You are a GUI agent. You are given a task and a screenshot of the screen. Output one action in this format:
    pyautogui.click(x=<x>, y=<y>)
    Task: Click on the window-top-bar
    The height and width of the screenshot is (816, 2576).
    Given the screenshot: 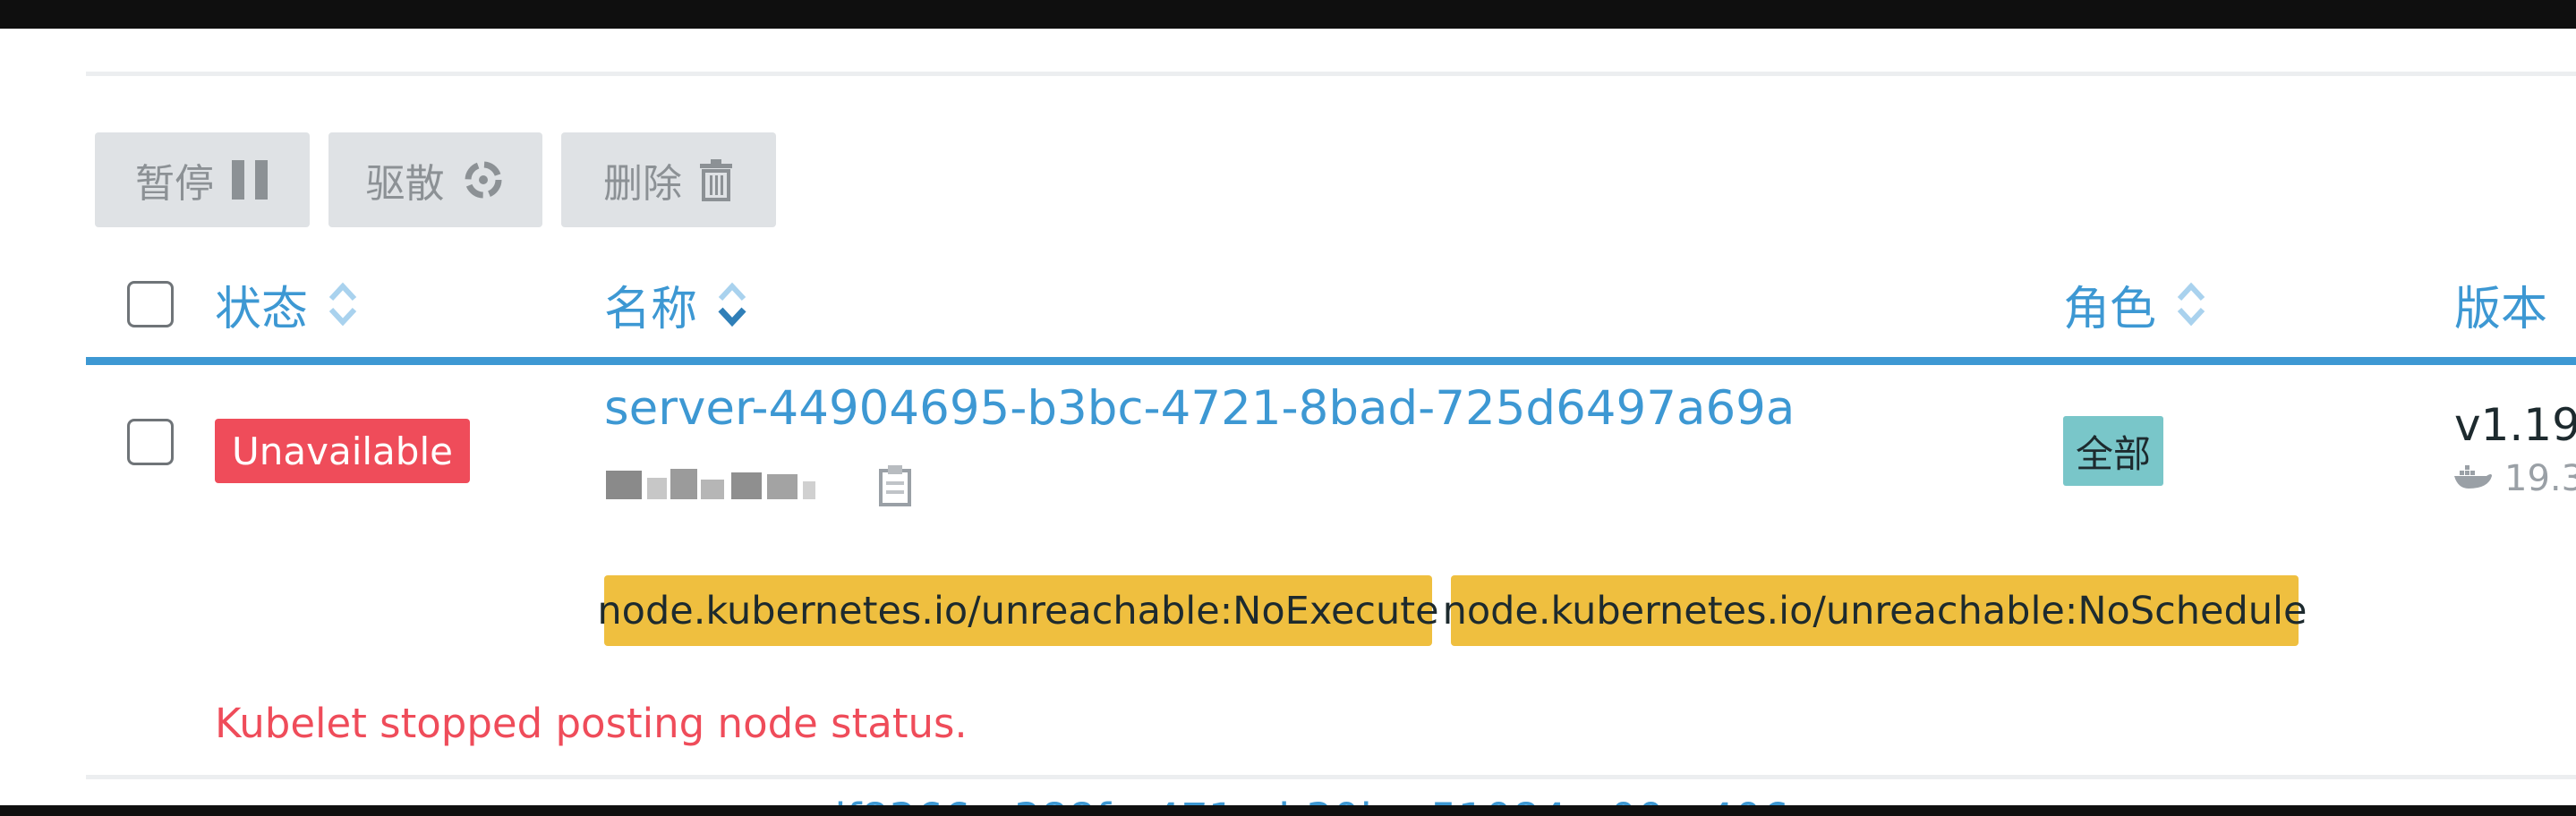 What is the action you would take?
    pyautogui.click(x=1288, y=15)
    